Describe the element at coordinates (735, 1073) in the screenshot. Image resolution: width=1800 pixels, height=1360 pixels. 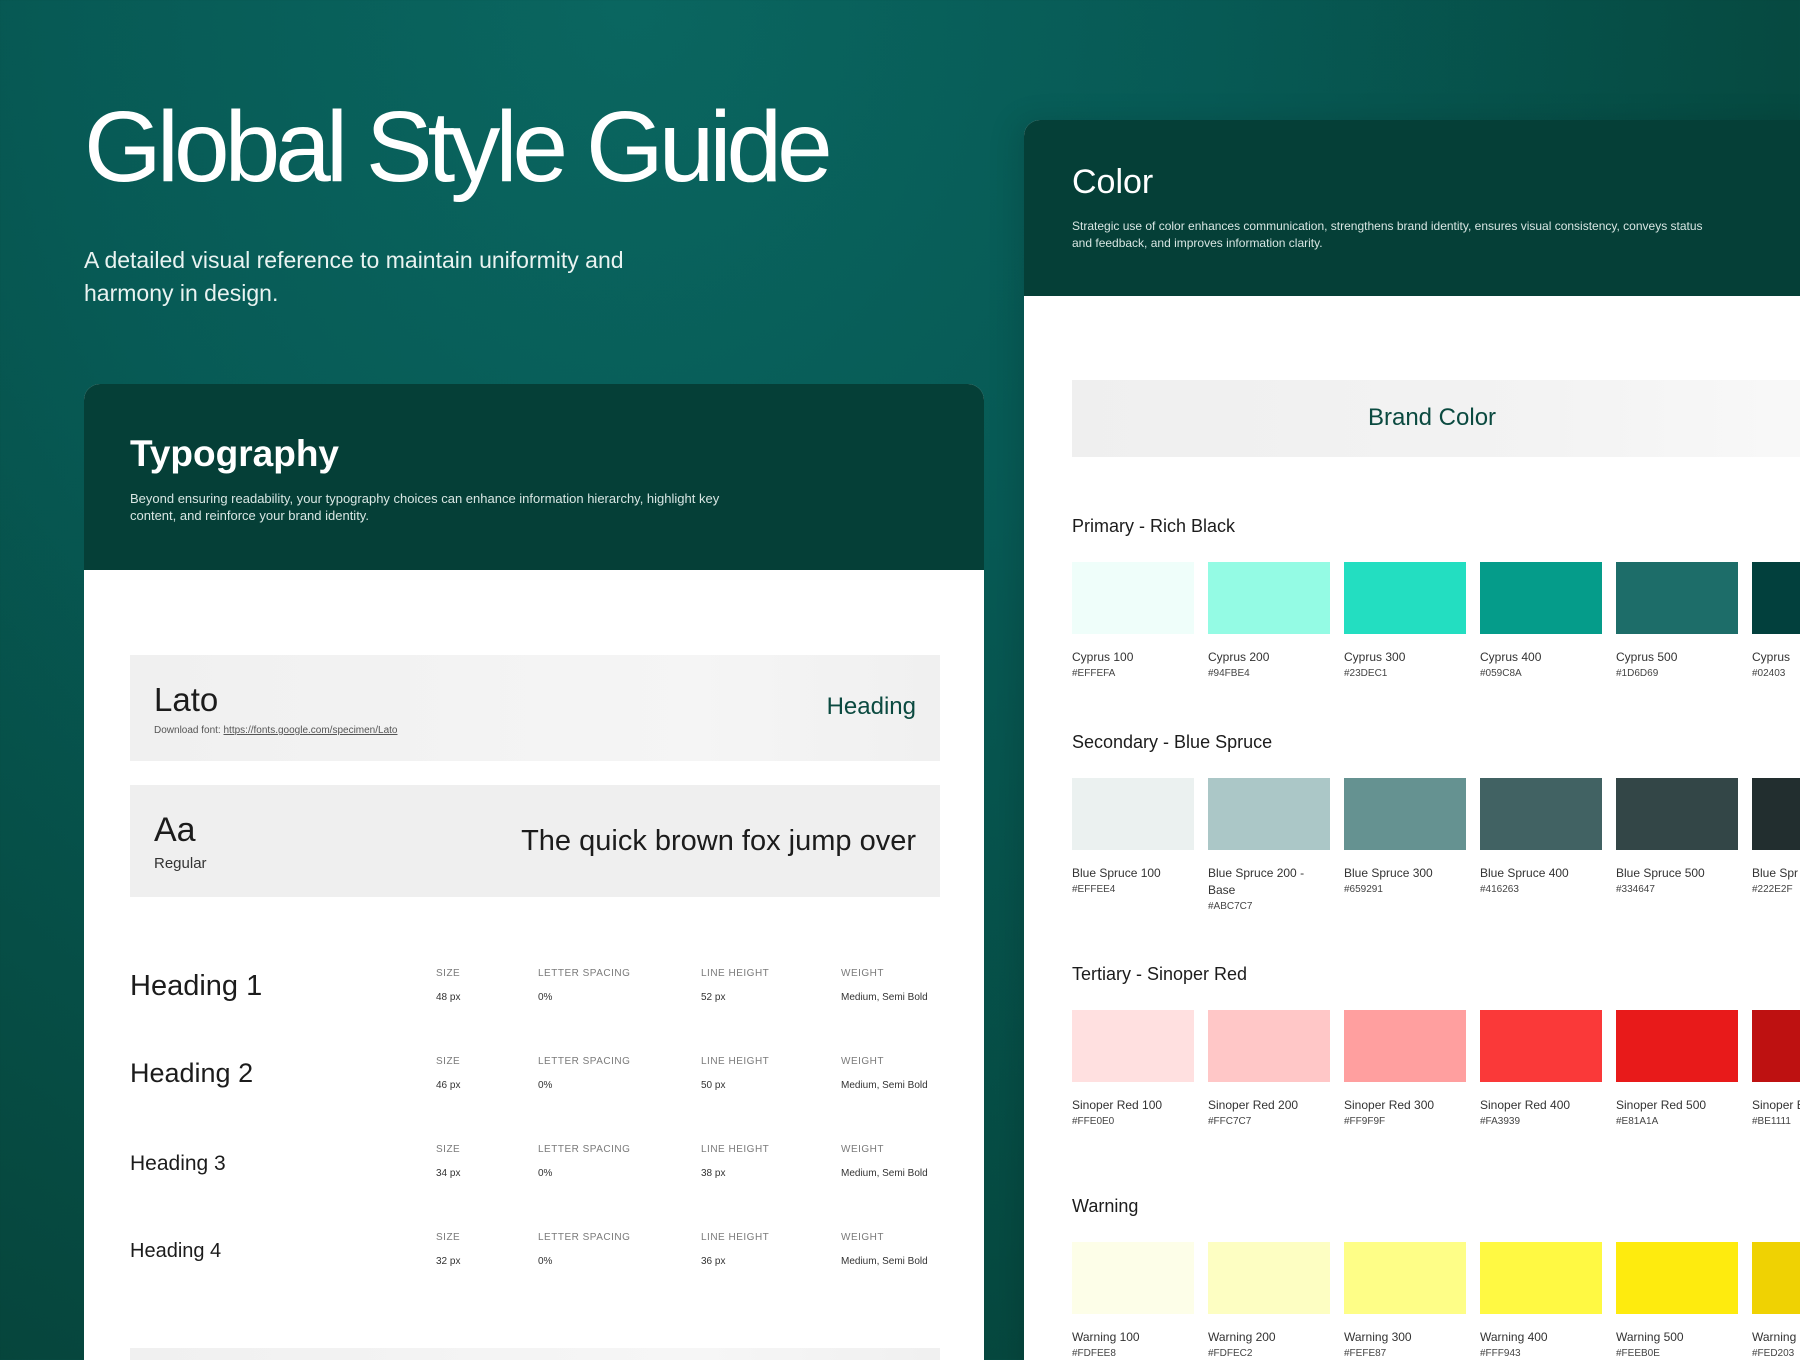
I see `spec-line-height: LINE HEIGHT 50 px` at that location.